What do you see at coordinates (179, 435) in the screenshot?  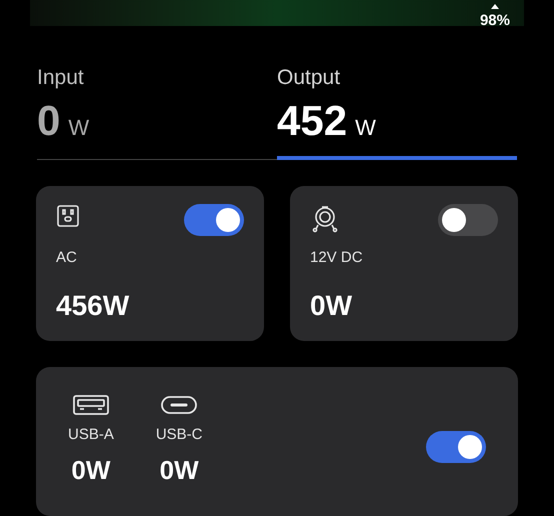 I see `port-label: USB-C` at bounding box center [179, 435].